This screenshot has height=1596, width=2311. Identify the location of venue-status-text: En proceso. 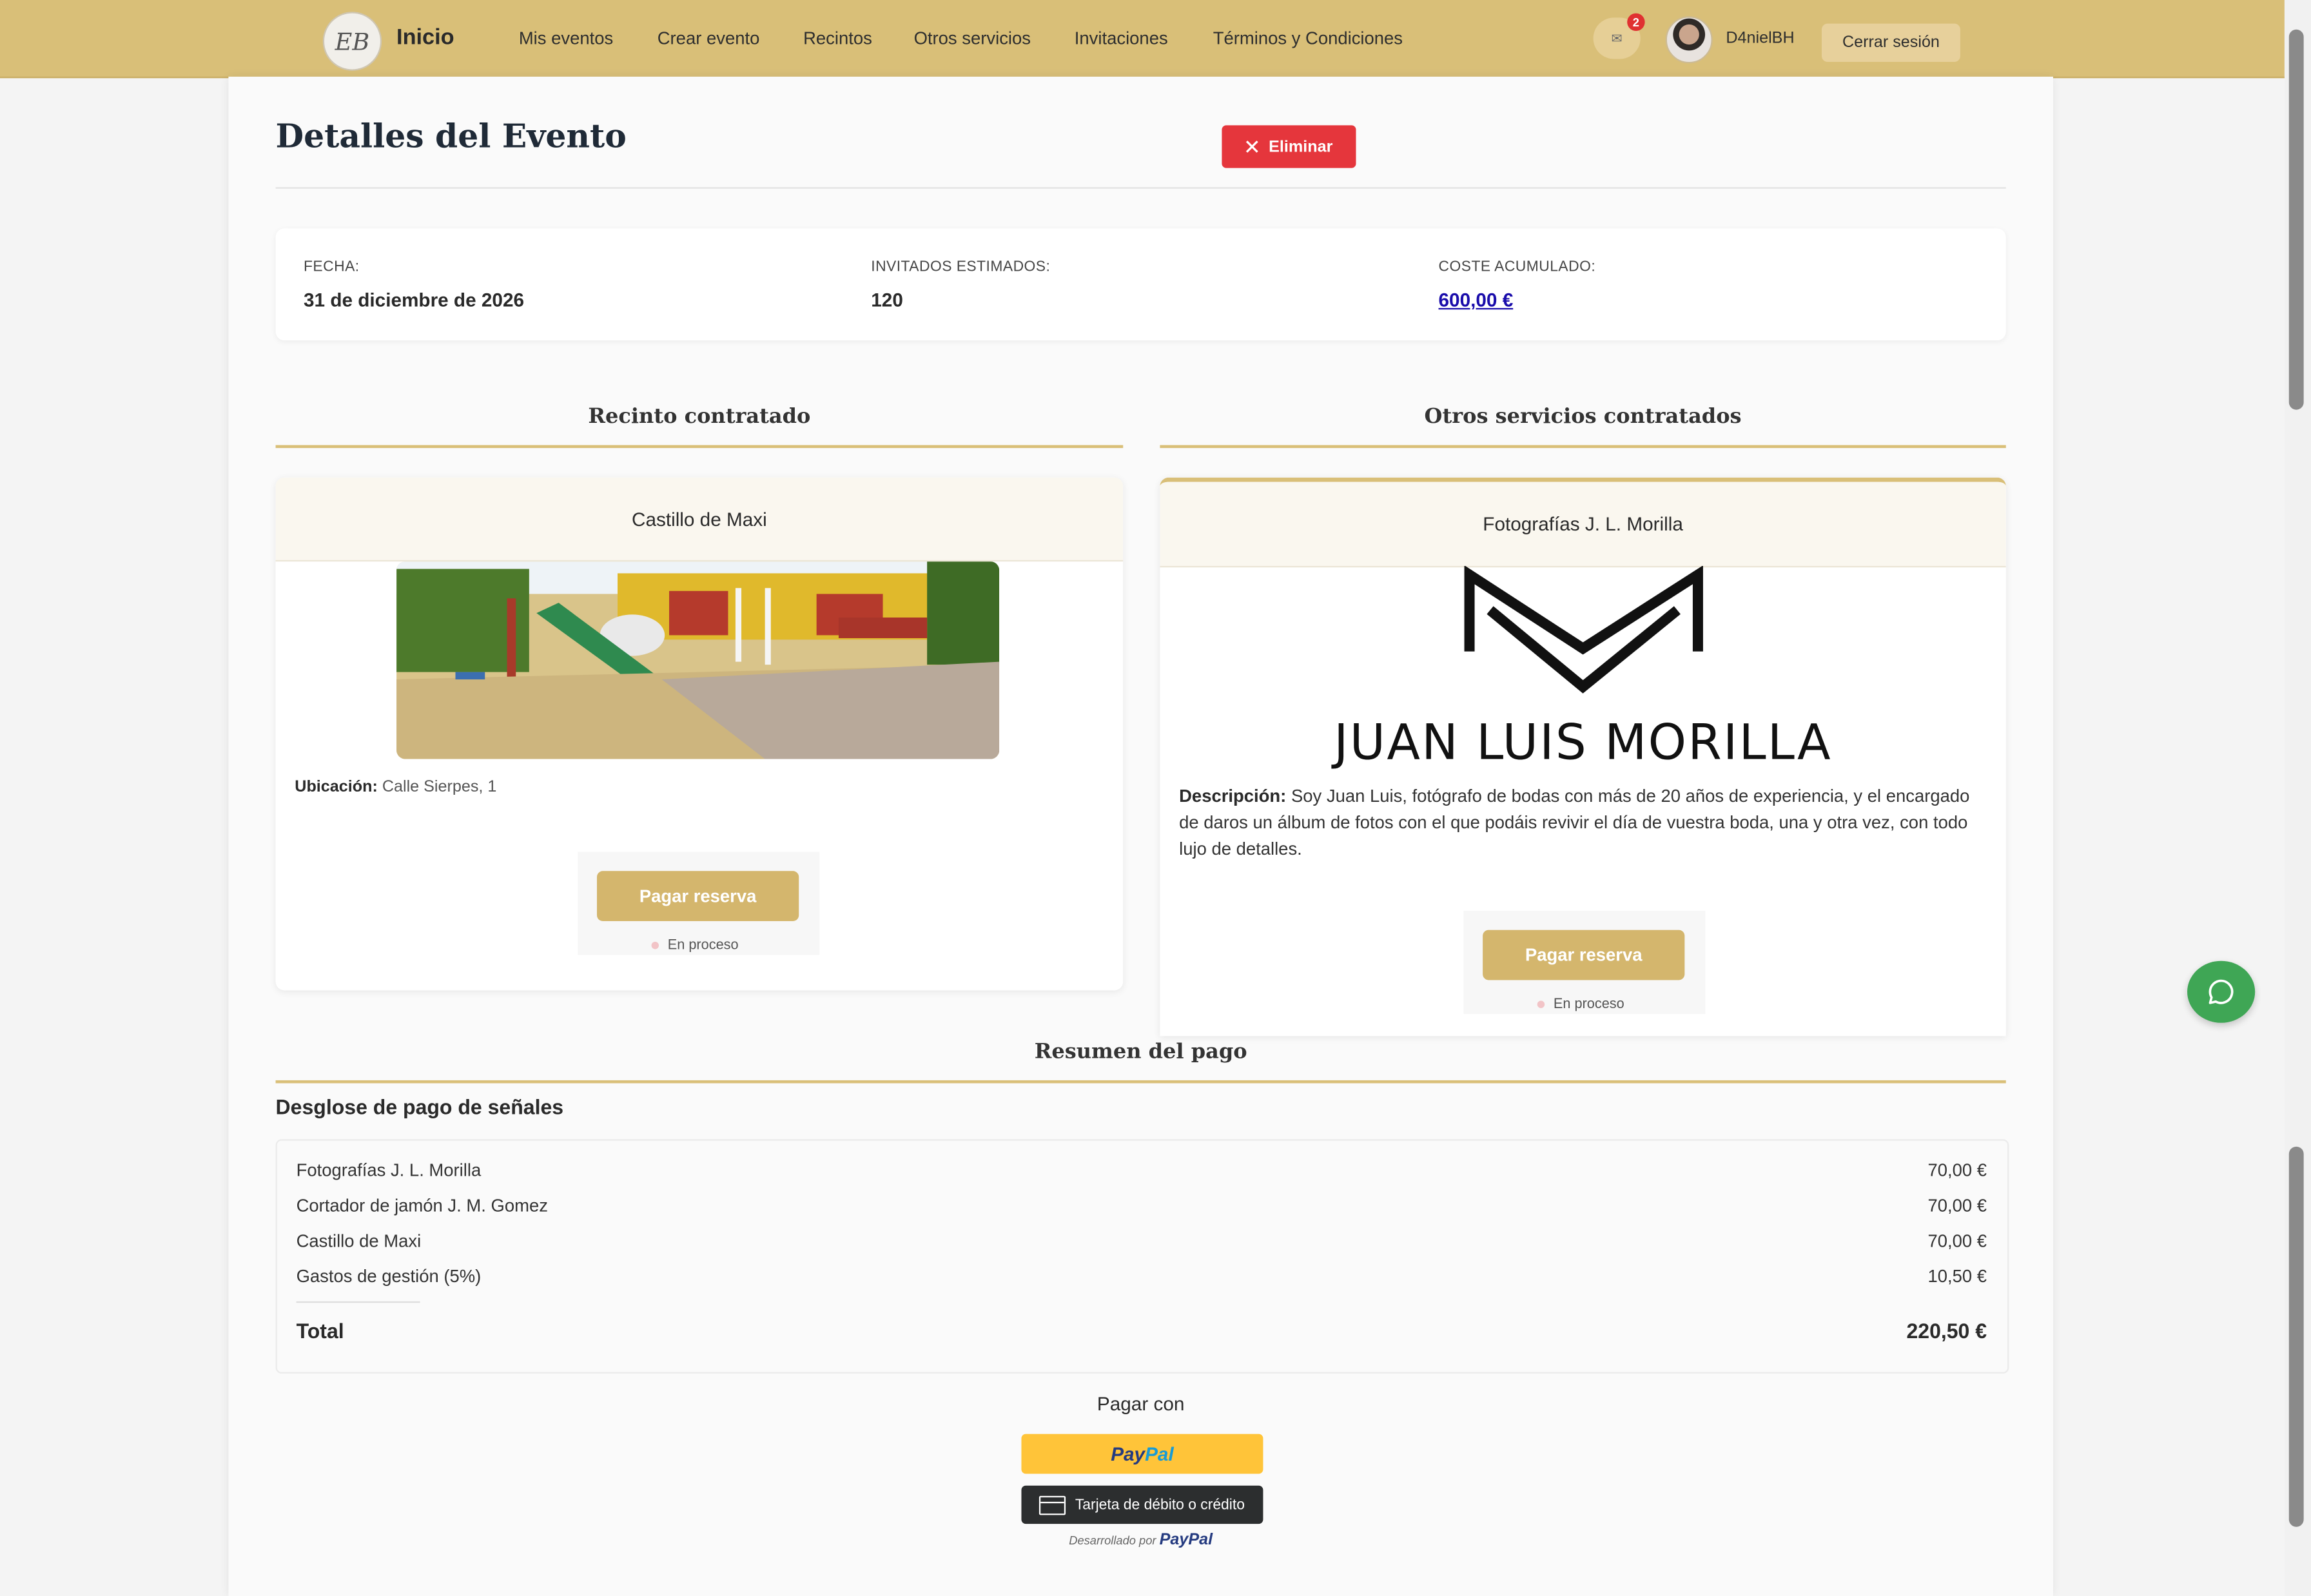
(703, 946).